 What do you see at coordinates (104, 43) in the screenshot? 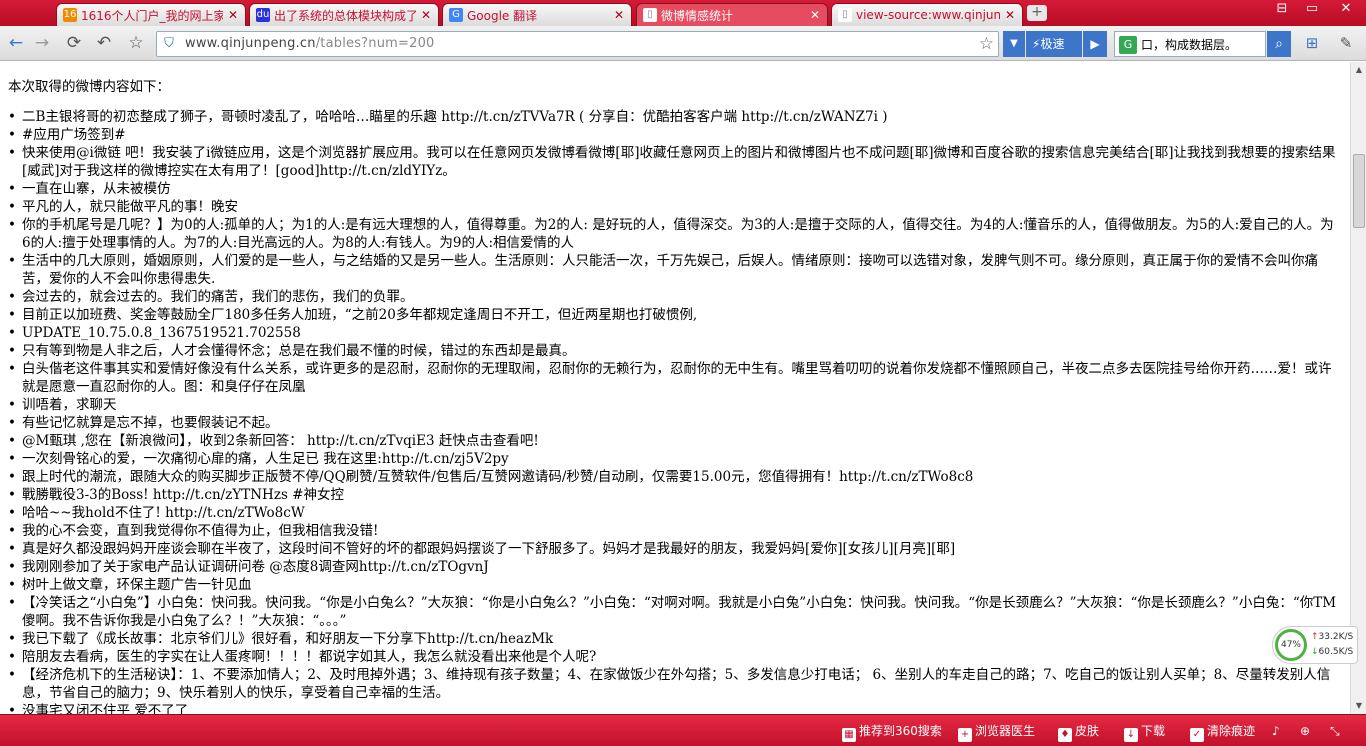
I see `undo-close-icon: ↶` at bounding box center [104, 43].